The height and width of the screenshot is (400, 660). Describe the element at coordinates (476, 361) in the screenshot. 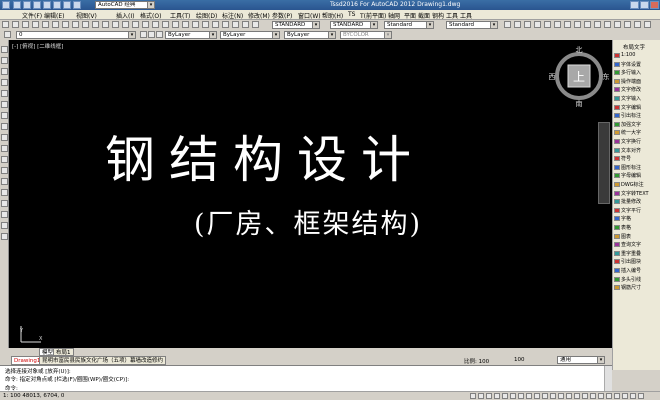

I see `annotation-scale-label: 比例: 100` at that location.